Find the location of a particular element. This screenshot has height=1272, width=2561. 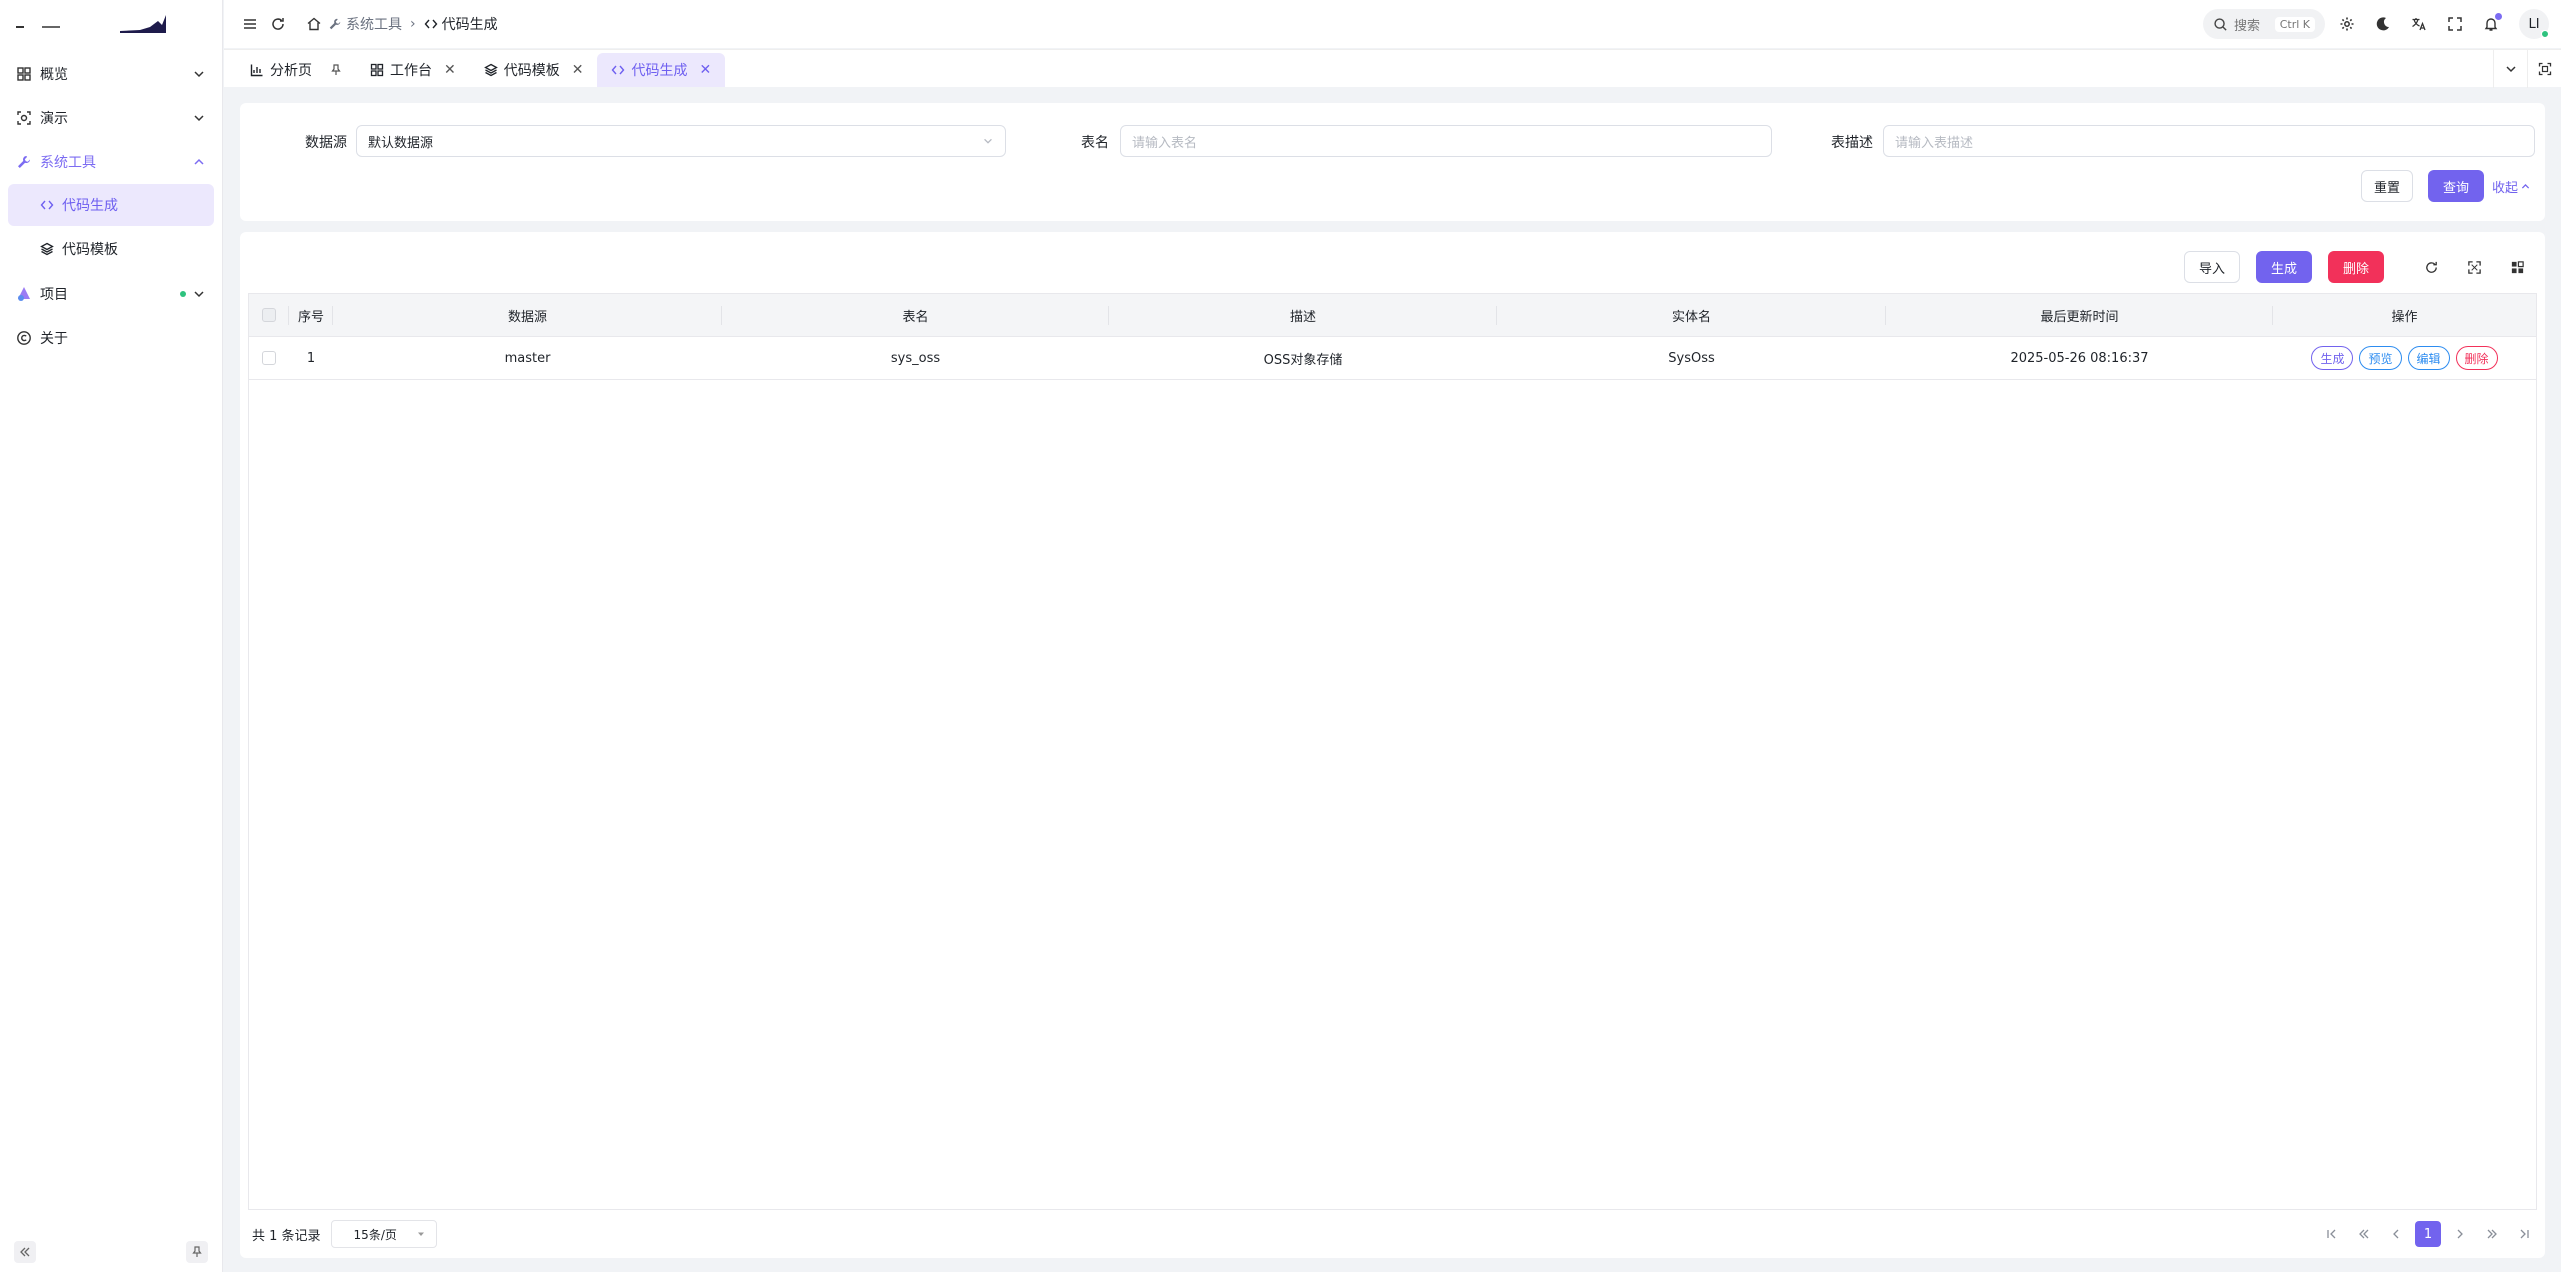

page-size-select: 15条/页 is located at coordinates (383, 1234).